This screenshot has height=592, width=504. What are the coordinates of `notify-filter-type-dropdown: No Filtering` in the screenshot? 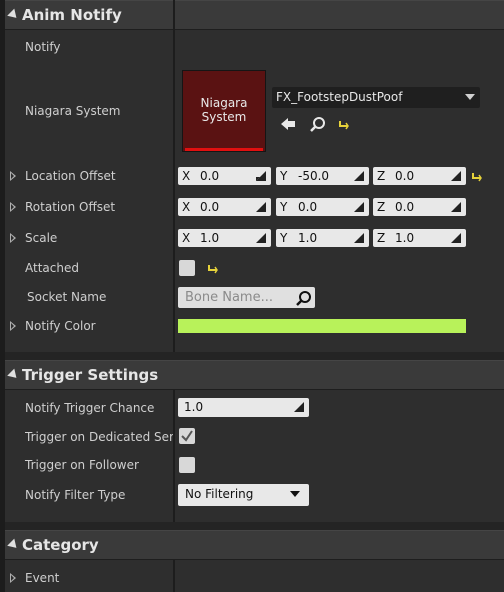 It's located at (243, 495).